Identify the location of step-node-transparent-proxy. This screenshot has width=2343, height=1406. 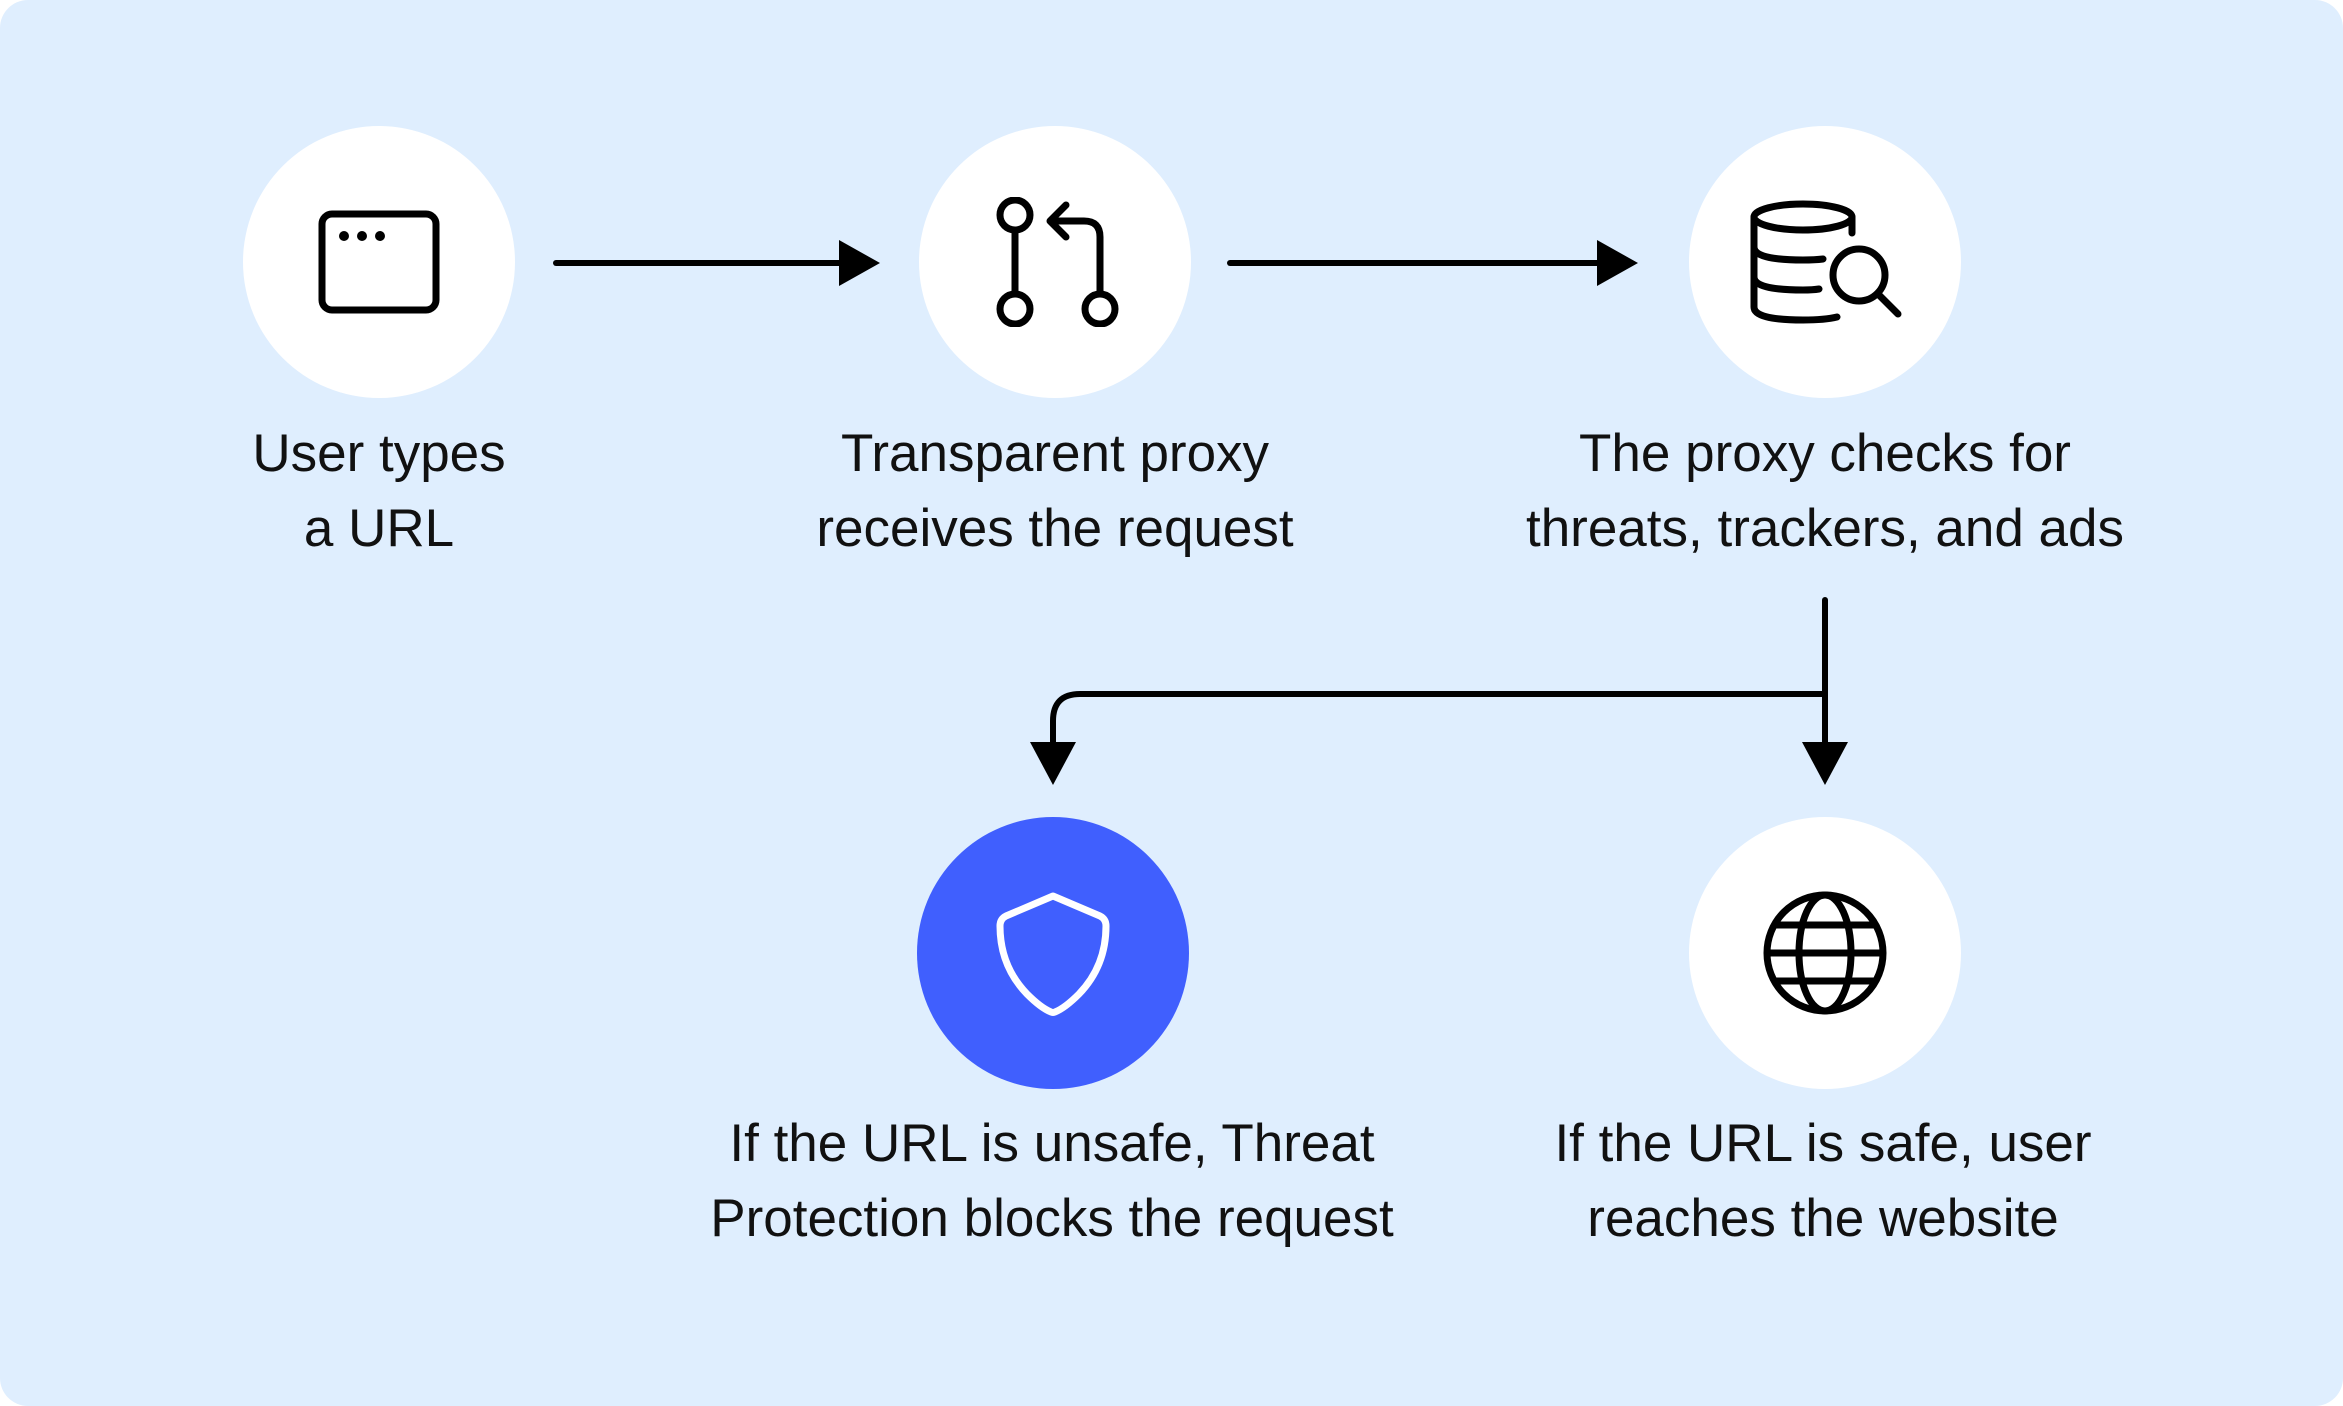
(1055, 262).